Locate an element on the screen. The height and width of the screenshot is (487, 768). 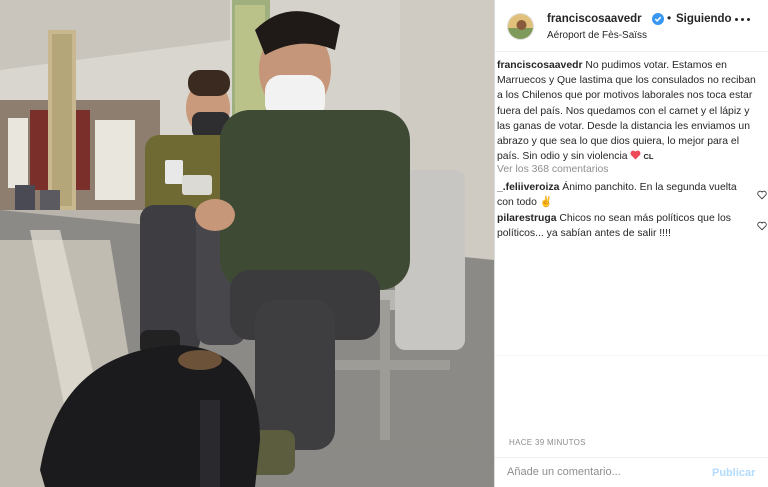
location-link: Aéroport de Fès-Saïss is located at coordinates (597, 35).